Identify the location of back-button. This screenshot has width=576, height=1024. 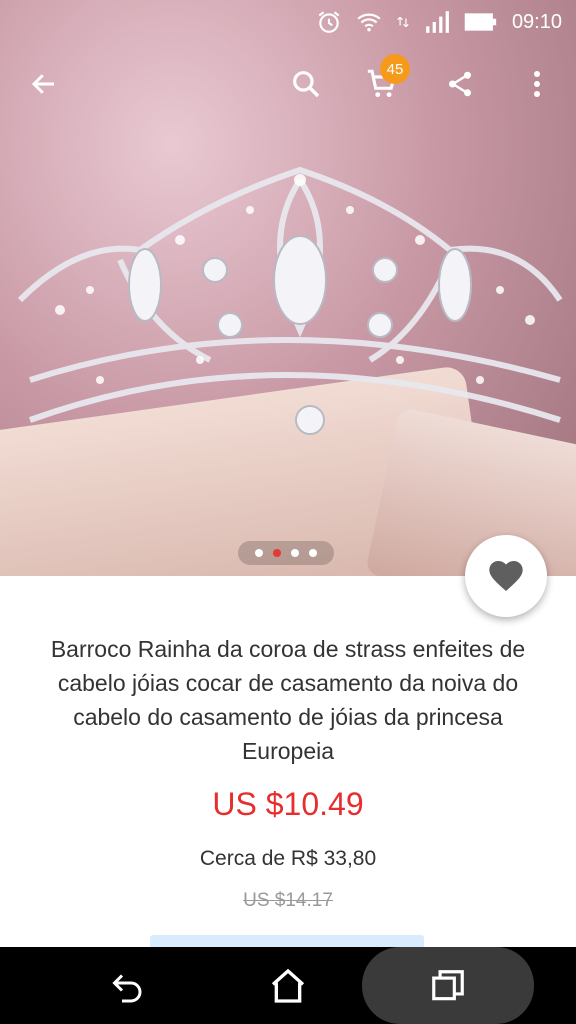
(44, 84).